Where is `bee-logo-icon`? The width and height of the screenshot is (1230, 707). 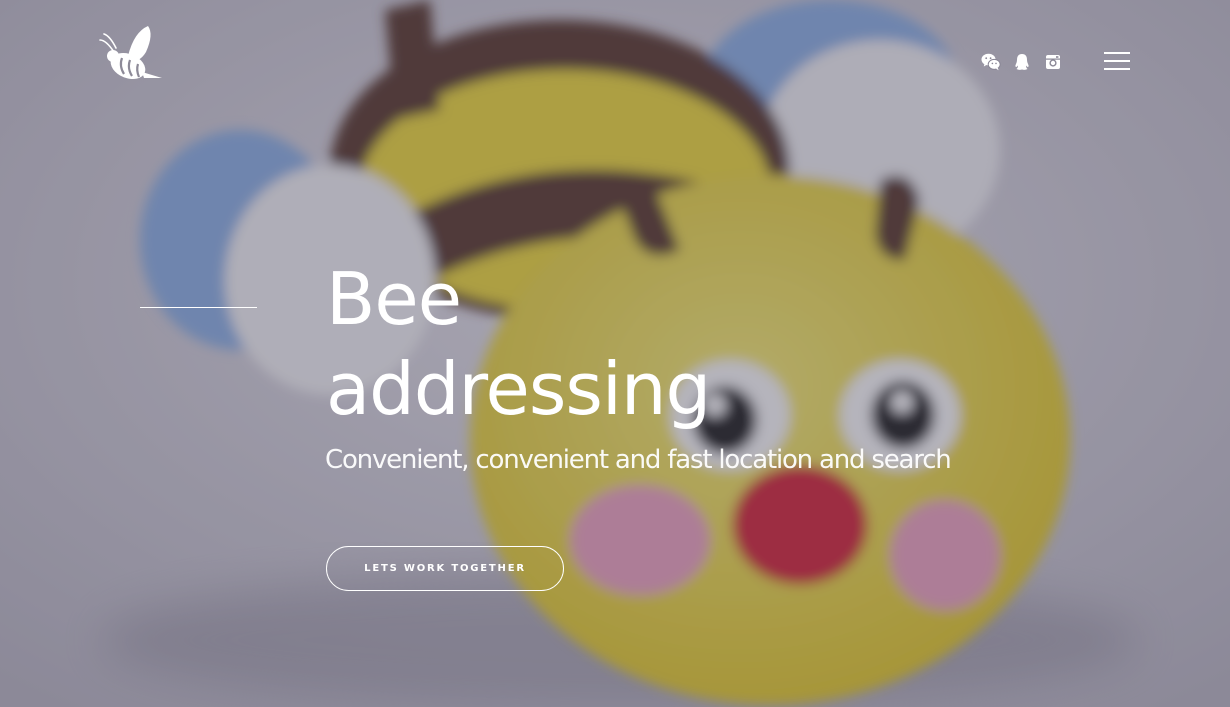
bee-logo-icon is located at coordinates (131, 53).